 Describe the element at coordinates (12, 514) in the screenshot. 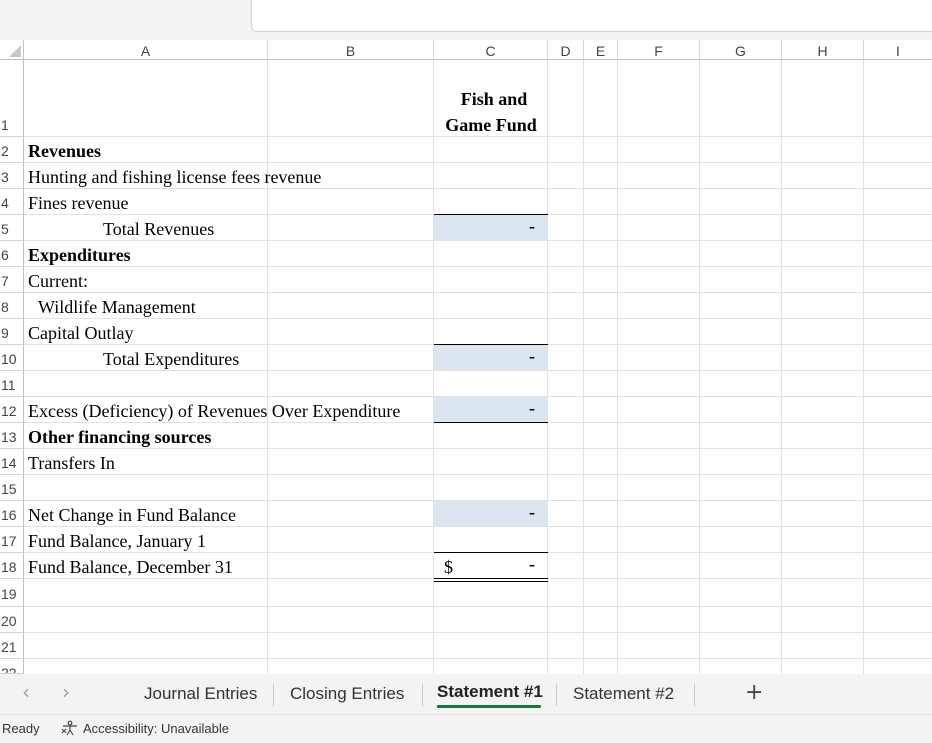

I see `row-header-16: 16` at that location.